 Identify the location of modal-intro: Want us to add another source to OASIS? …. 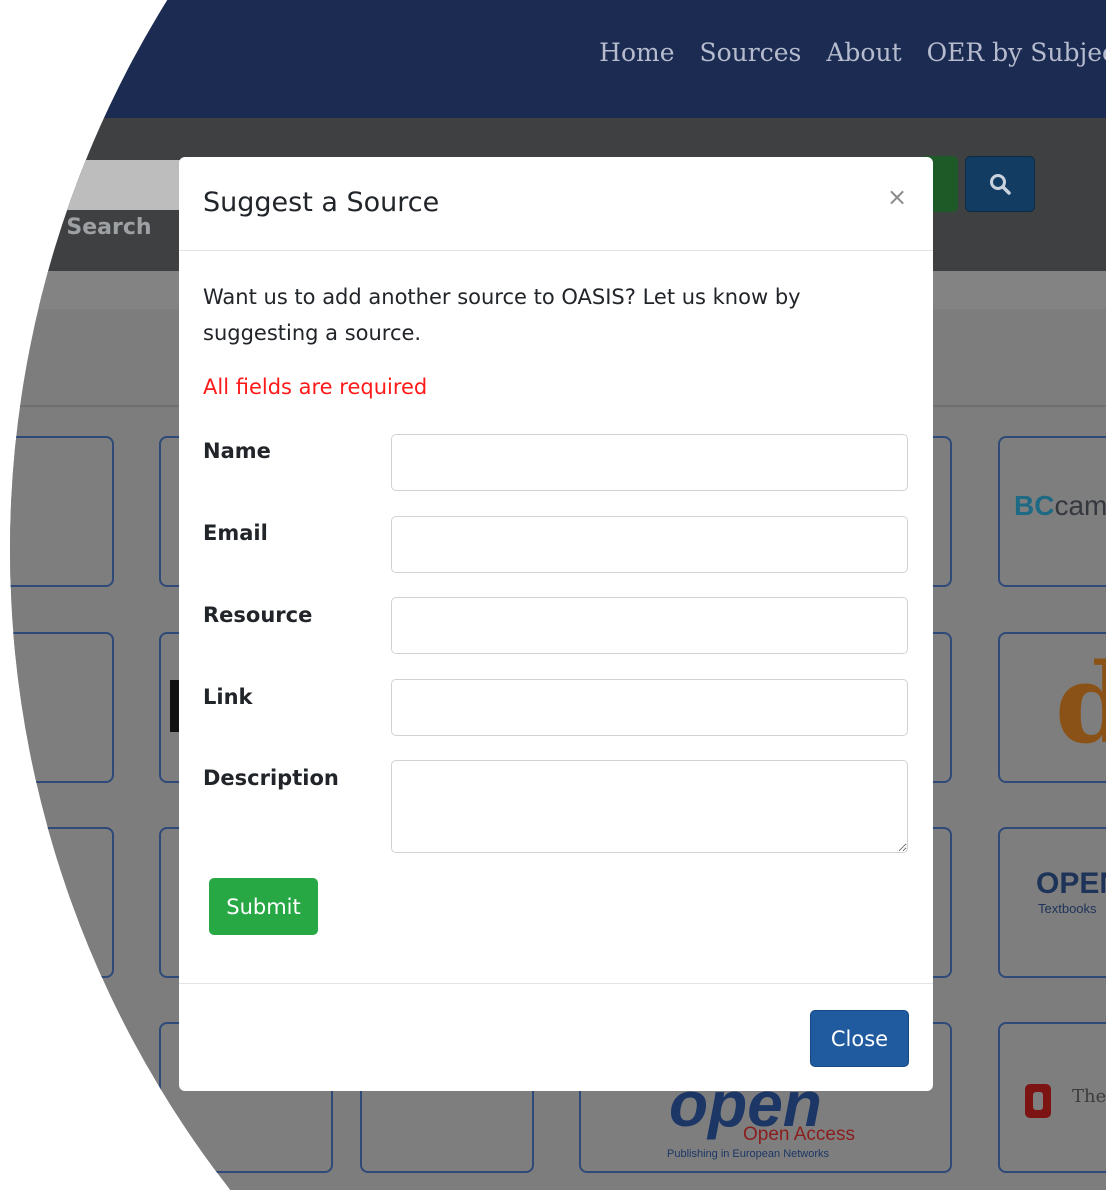
(502, 315).